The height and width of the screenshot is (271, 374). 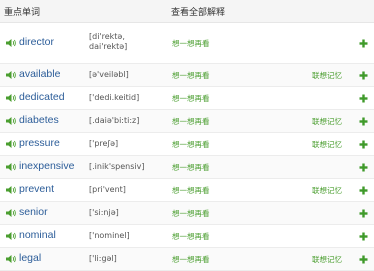 What do you see at coordinates (36, 189) in the screenshot?
I see `word-link: prevent` at bounding box center [36, 189].